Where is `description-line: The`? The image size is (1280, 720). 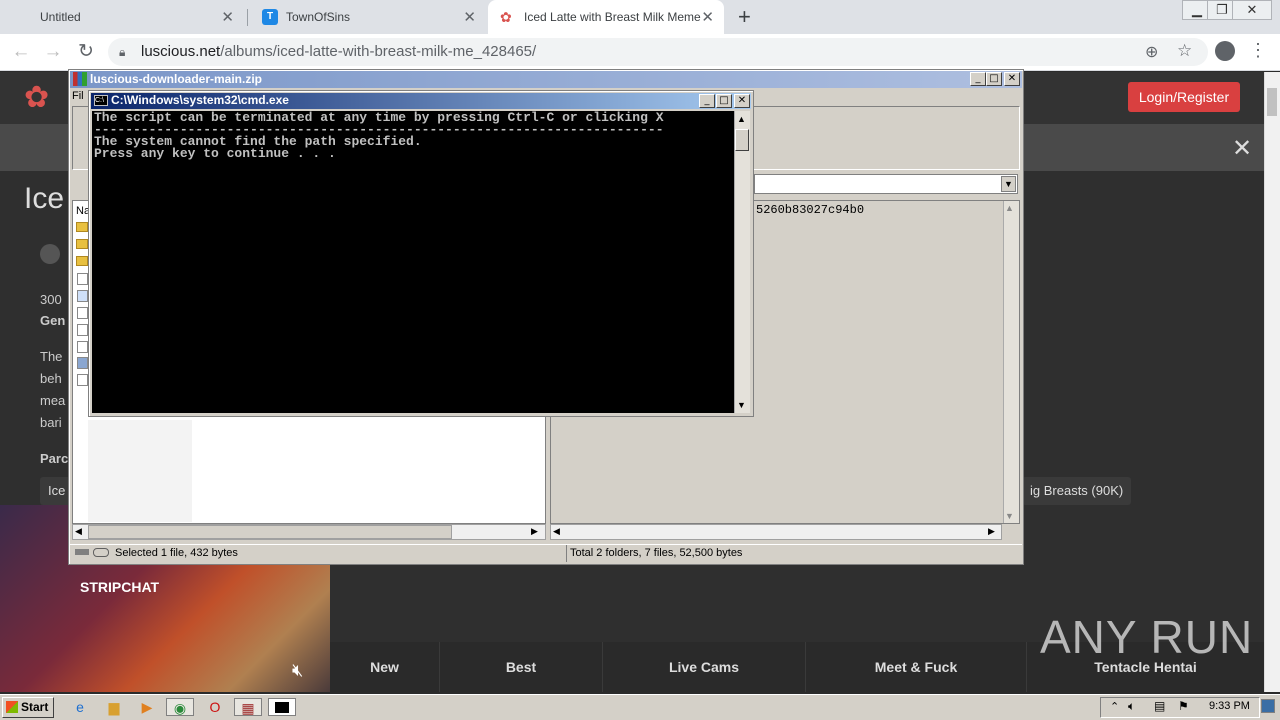
description-line: The is located at coordinates (51, 356).